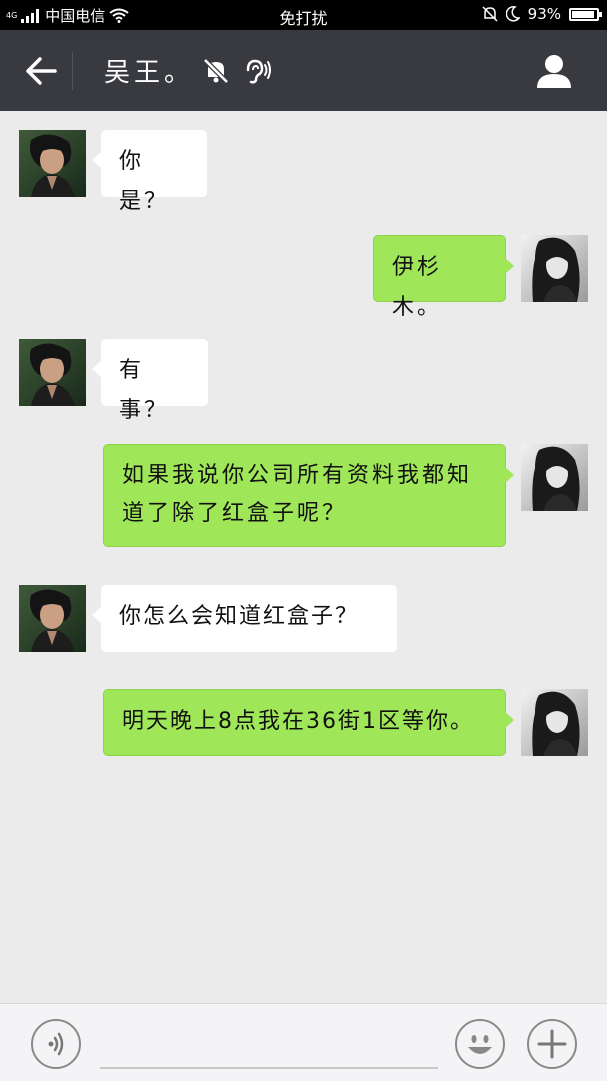 This screenshot has width=607, height=1081. I want to click on profile-icon, so click(554, 71).